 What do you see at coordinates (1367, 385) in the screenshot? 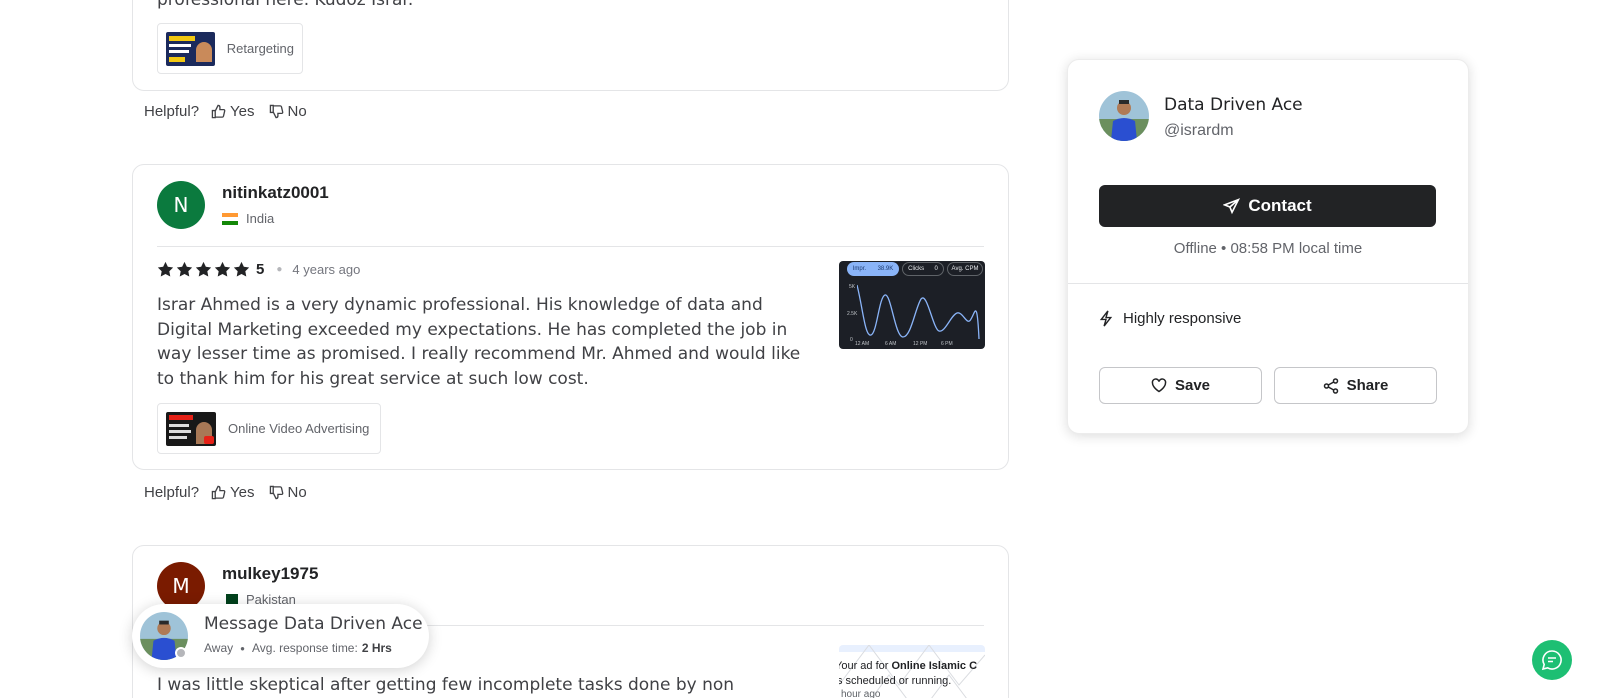
I see `share-label: Share` at bounding box center [1367, 385].